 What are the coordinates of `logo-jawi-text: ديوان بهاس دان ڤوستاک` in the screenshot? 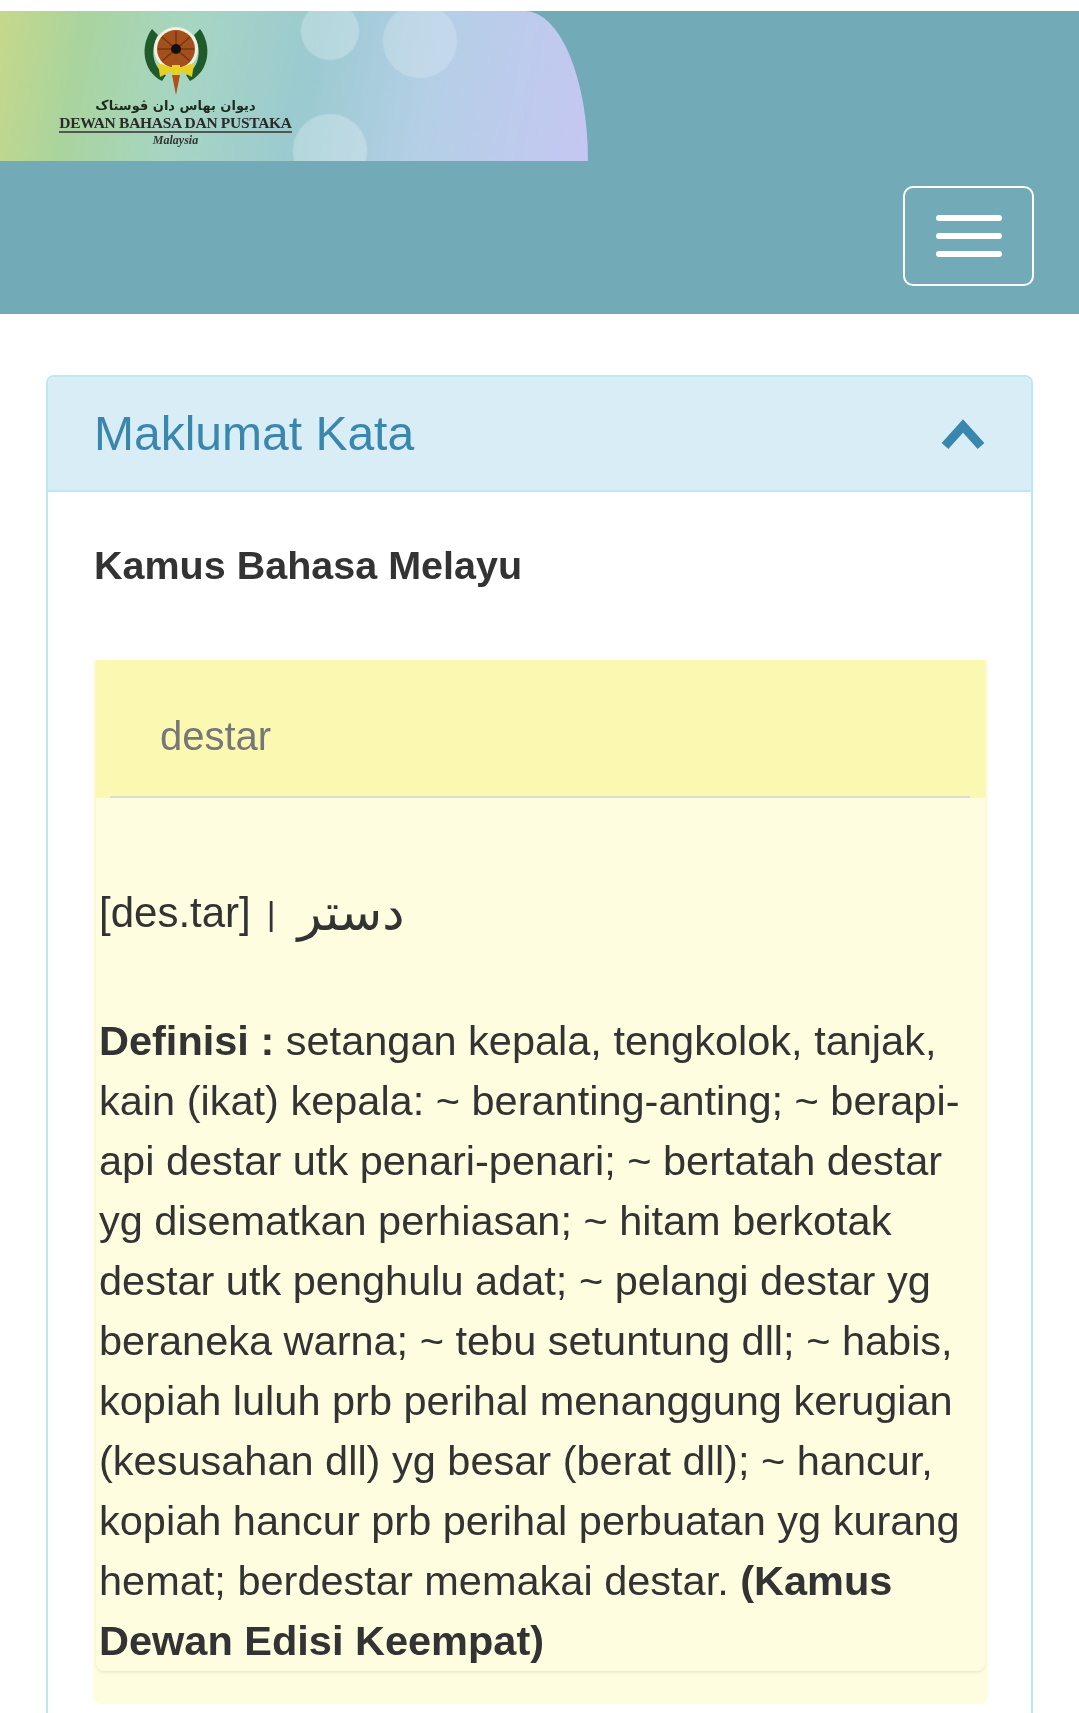 It's located at (175, 105).